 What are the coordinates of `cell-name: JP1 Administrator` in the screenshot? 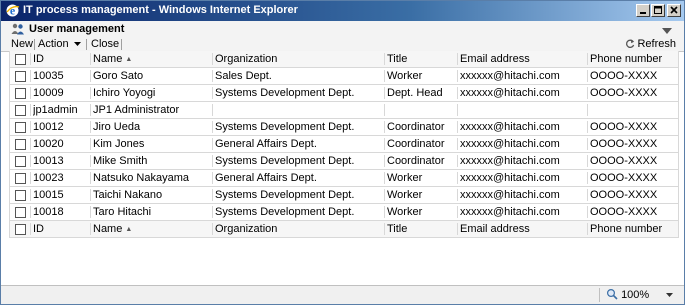 It's located at (153, 110).